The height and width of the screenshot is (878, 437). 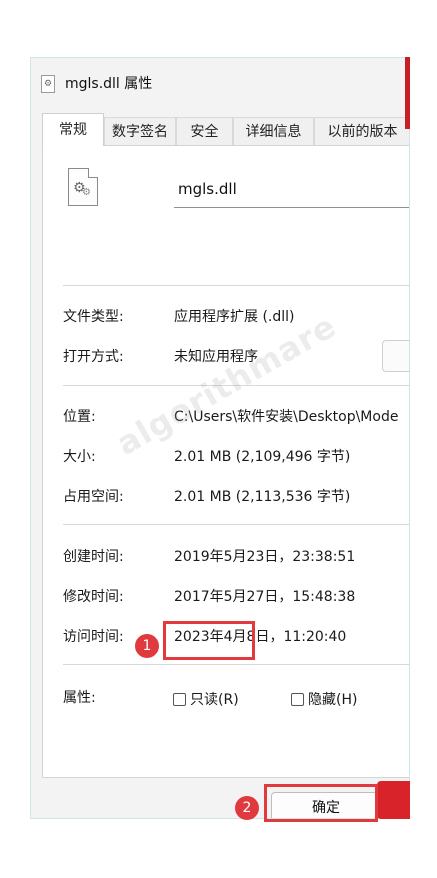 I want to click on open-with-value: 未知应用程序, so click(x=216, y=357).